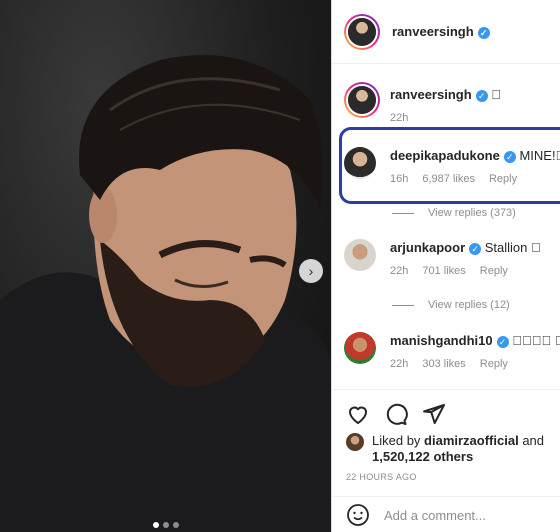 The image size is (560, 532). I want to click on view-replies-button: View replies (12), so click(451, 305).